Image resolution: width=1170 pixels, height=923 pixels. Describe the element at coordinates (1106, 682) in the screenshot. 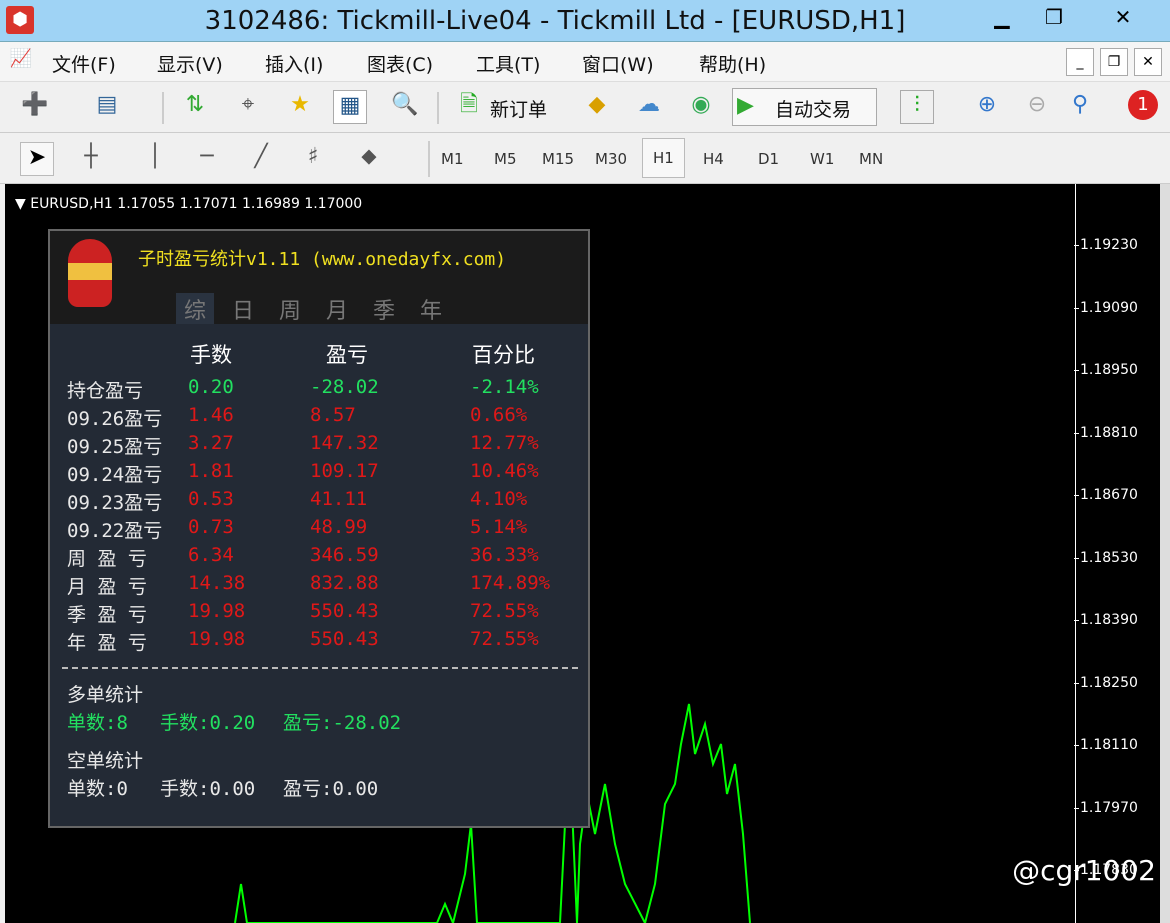

I see `price-tick: 1.18250` at that location.